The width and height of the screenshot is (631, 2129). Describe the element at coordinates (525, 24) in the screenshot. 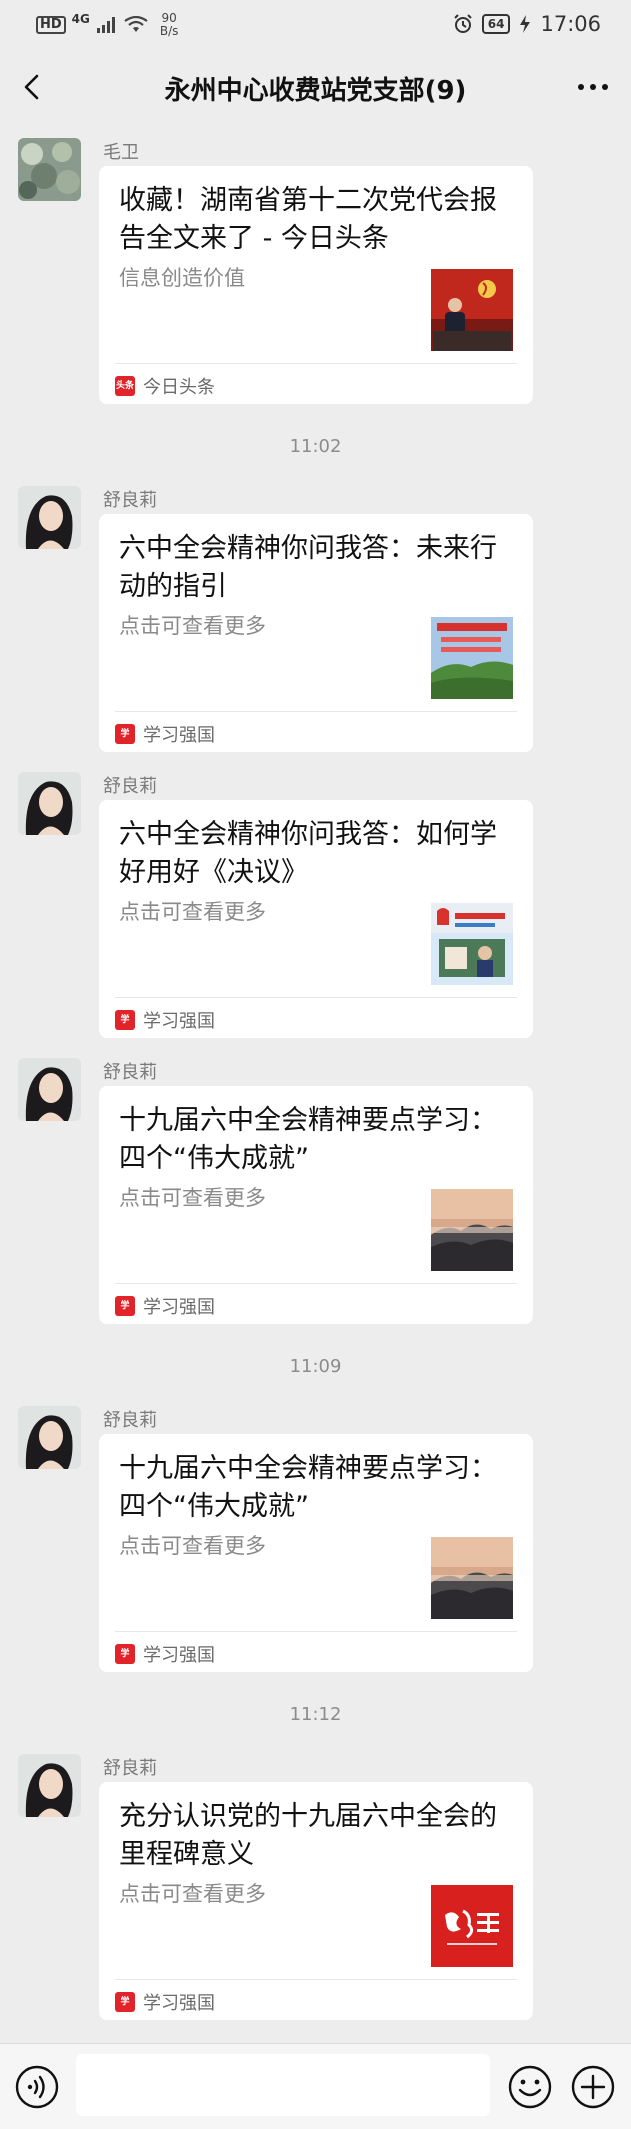

I see `charging-icon` at that location.